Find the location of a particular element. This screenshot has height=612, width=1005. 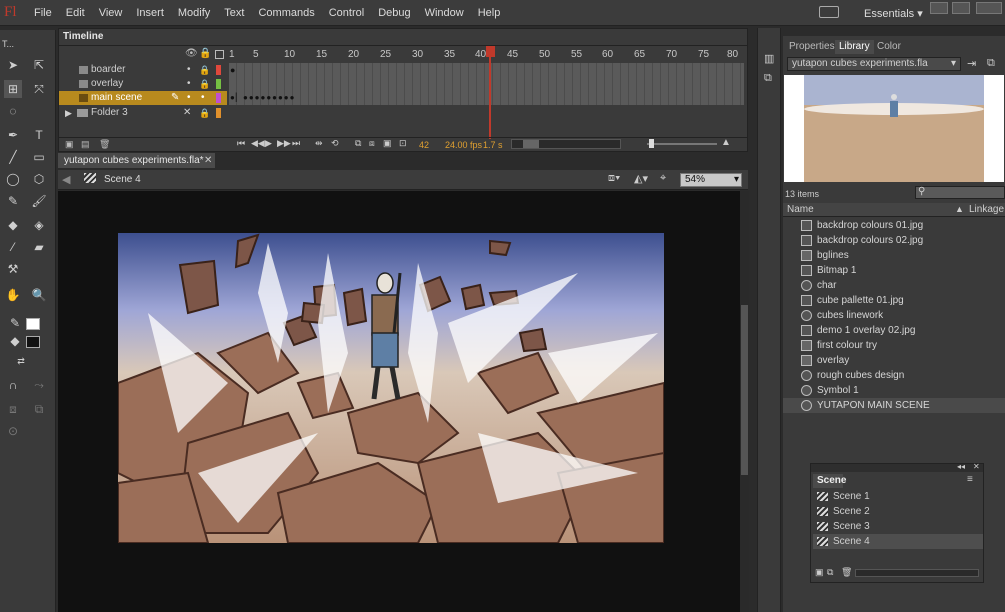

scene-item: Scene 3 is located at coordinates (898, 526).